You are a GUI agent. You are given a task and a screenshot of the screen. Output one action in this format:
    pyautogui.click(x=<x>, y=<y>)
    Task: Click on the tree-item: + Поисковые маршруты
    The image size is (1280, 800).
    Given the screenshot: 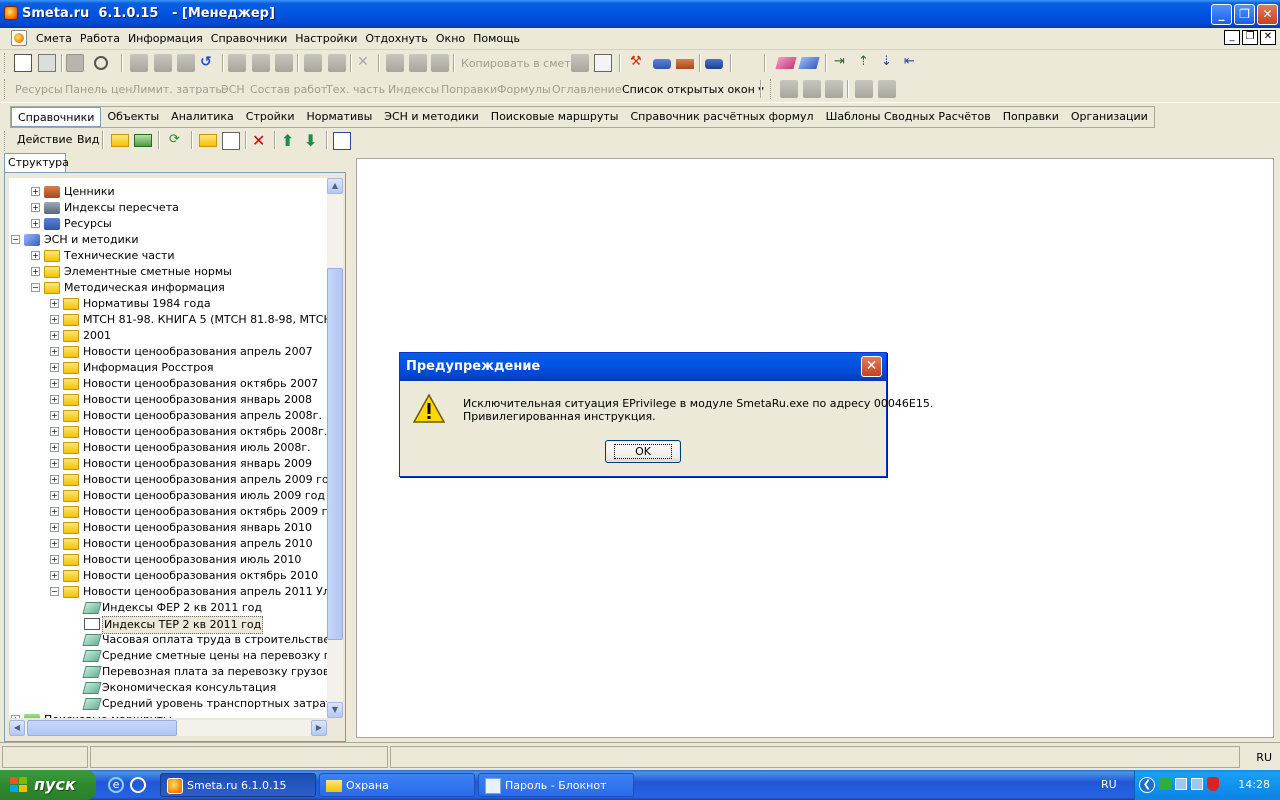 What is the action you would take?
    pyautogui.click(x=168, y=715)
    